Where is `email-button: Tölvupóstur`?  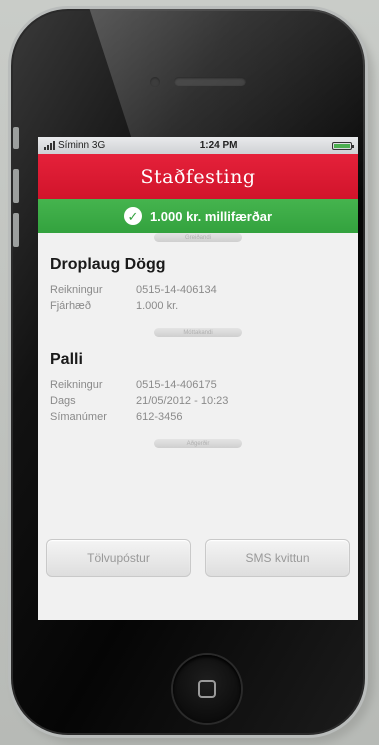 email-button: Tölvupóstur is located at coordinates (118, 558).